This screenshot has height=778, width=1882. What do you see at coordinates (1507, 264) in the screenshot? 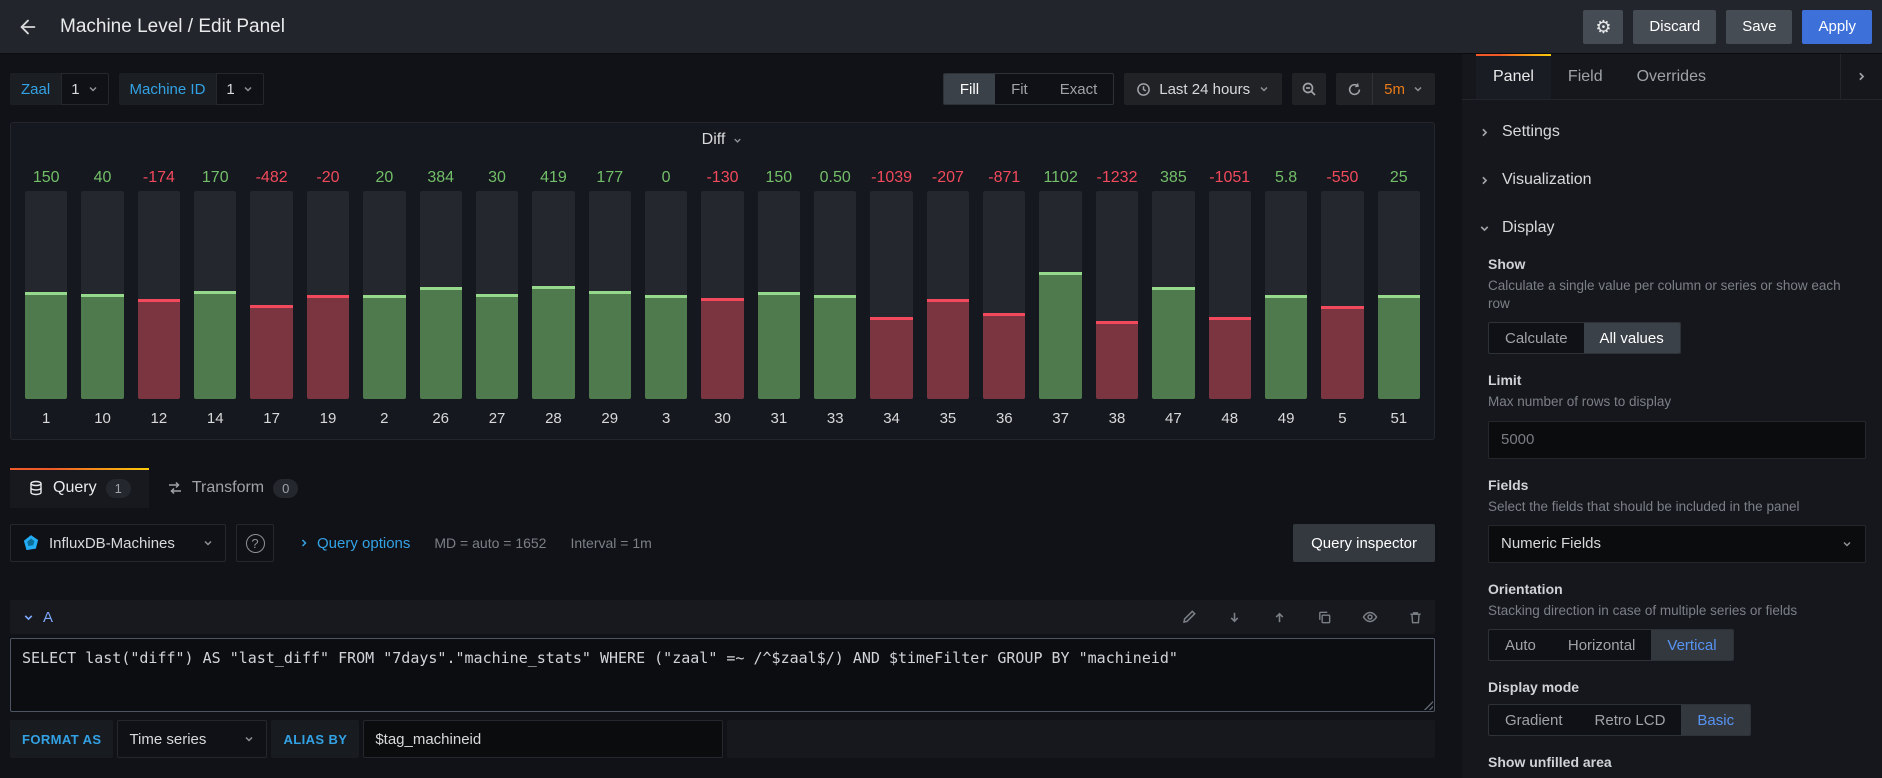
I see `show-label: Show` at bounding box center [1507, 264].